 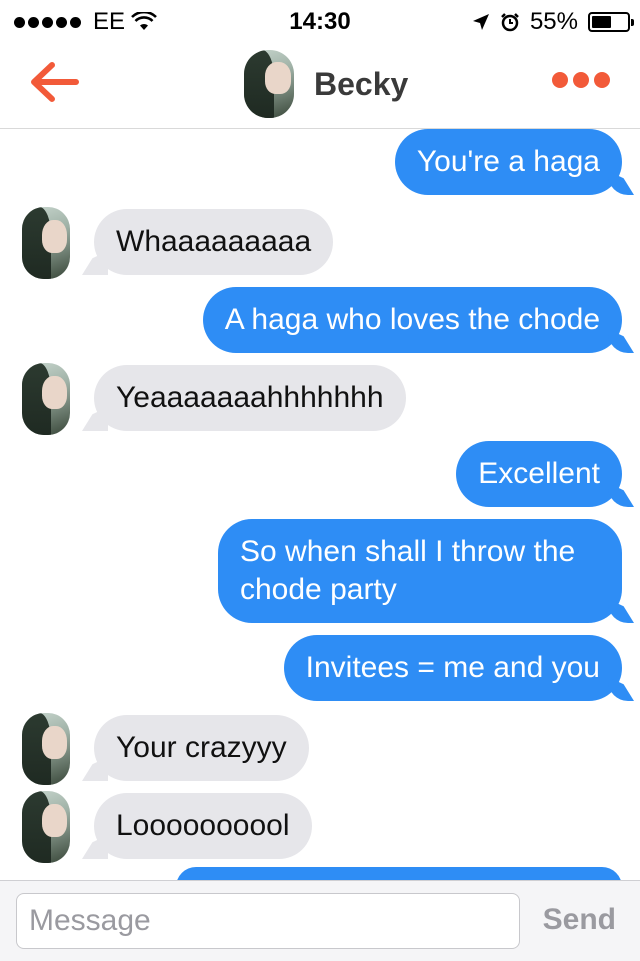 I want to click on alarm-icon, so click(x=510, y=22).